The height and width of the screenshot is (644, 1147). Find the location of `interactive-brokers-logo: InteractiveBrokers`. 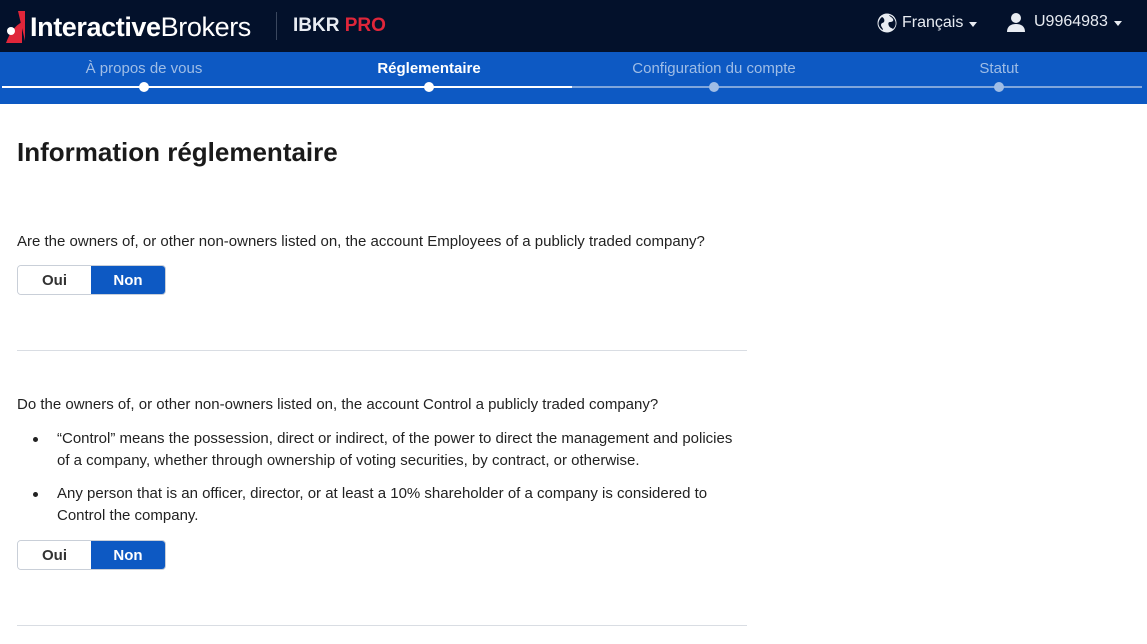

interactive-brokers-logo: InteractiveBrokers is located at coordinates (127, 27).